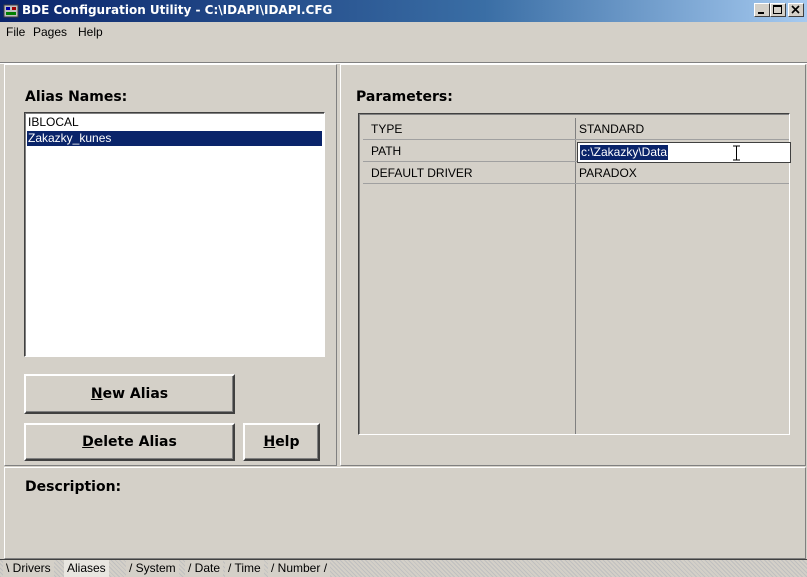  What do you see at coordinates (88, 442) in the screenshot?
I see `delete-alias-mnemonic: D` at bounding box center [88, 442].